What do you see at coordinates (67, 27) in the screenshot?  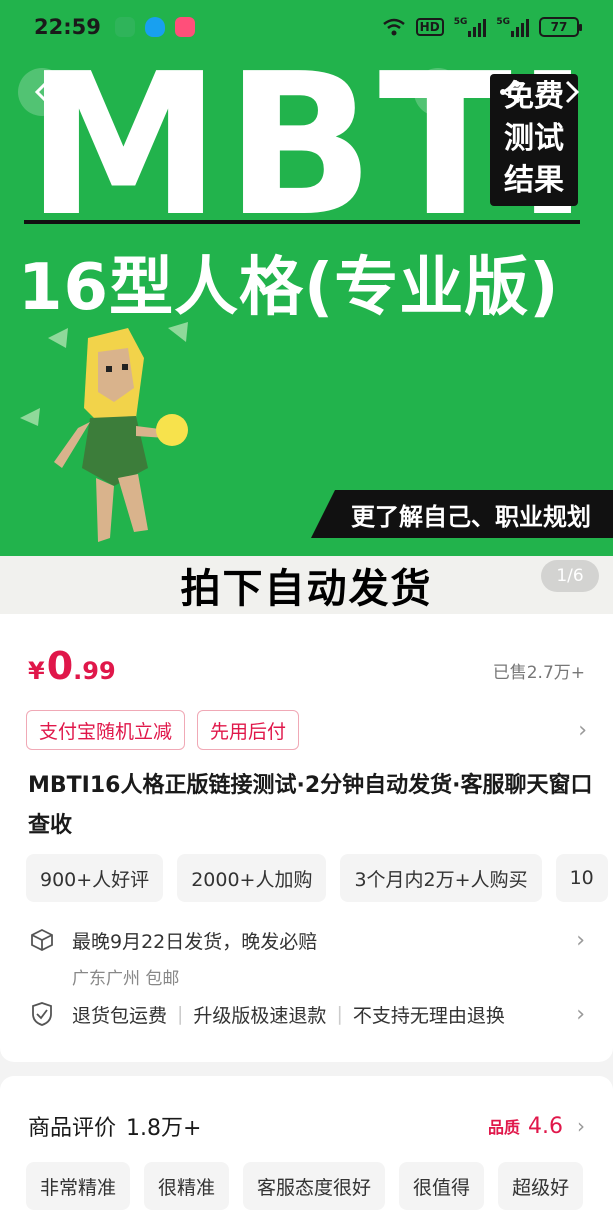 I see `status-time: 22:59` at bounding box center [67, 27].